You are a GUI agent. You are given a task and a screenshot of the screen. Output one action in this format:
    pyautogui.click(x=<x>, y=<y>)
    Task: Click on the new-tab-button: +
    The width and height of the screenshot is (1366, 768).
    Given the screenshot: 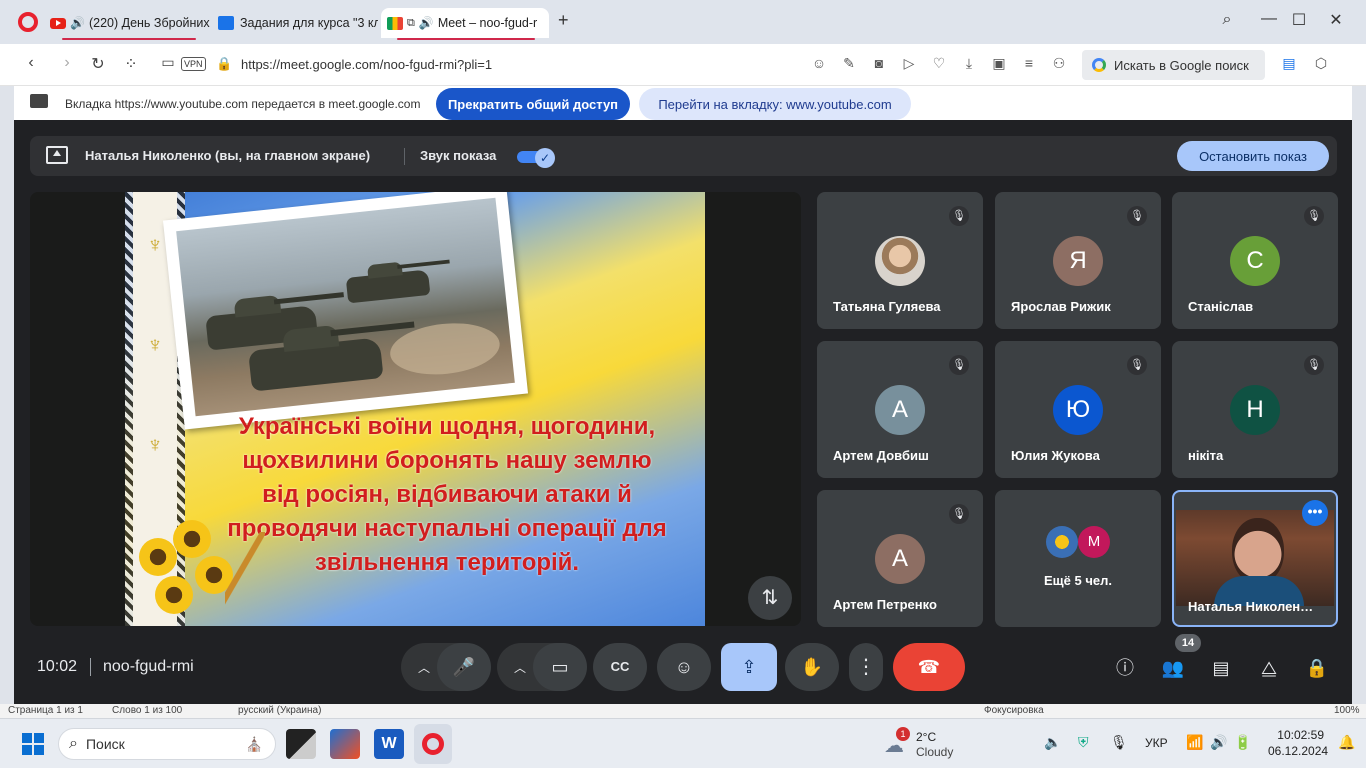 What is the action you would take?
    pyautogui.click(x=563, y=20)
    